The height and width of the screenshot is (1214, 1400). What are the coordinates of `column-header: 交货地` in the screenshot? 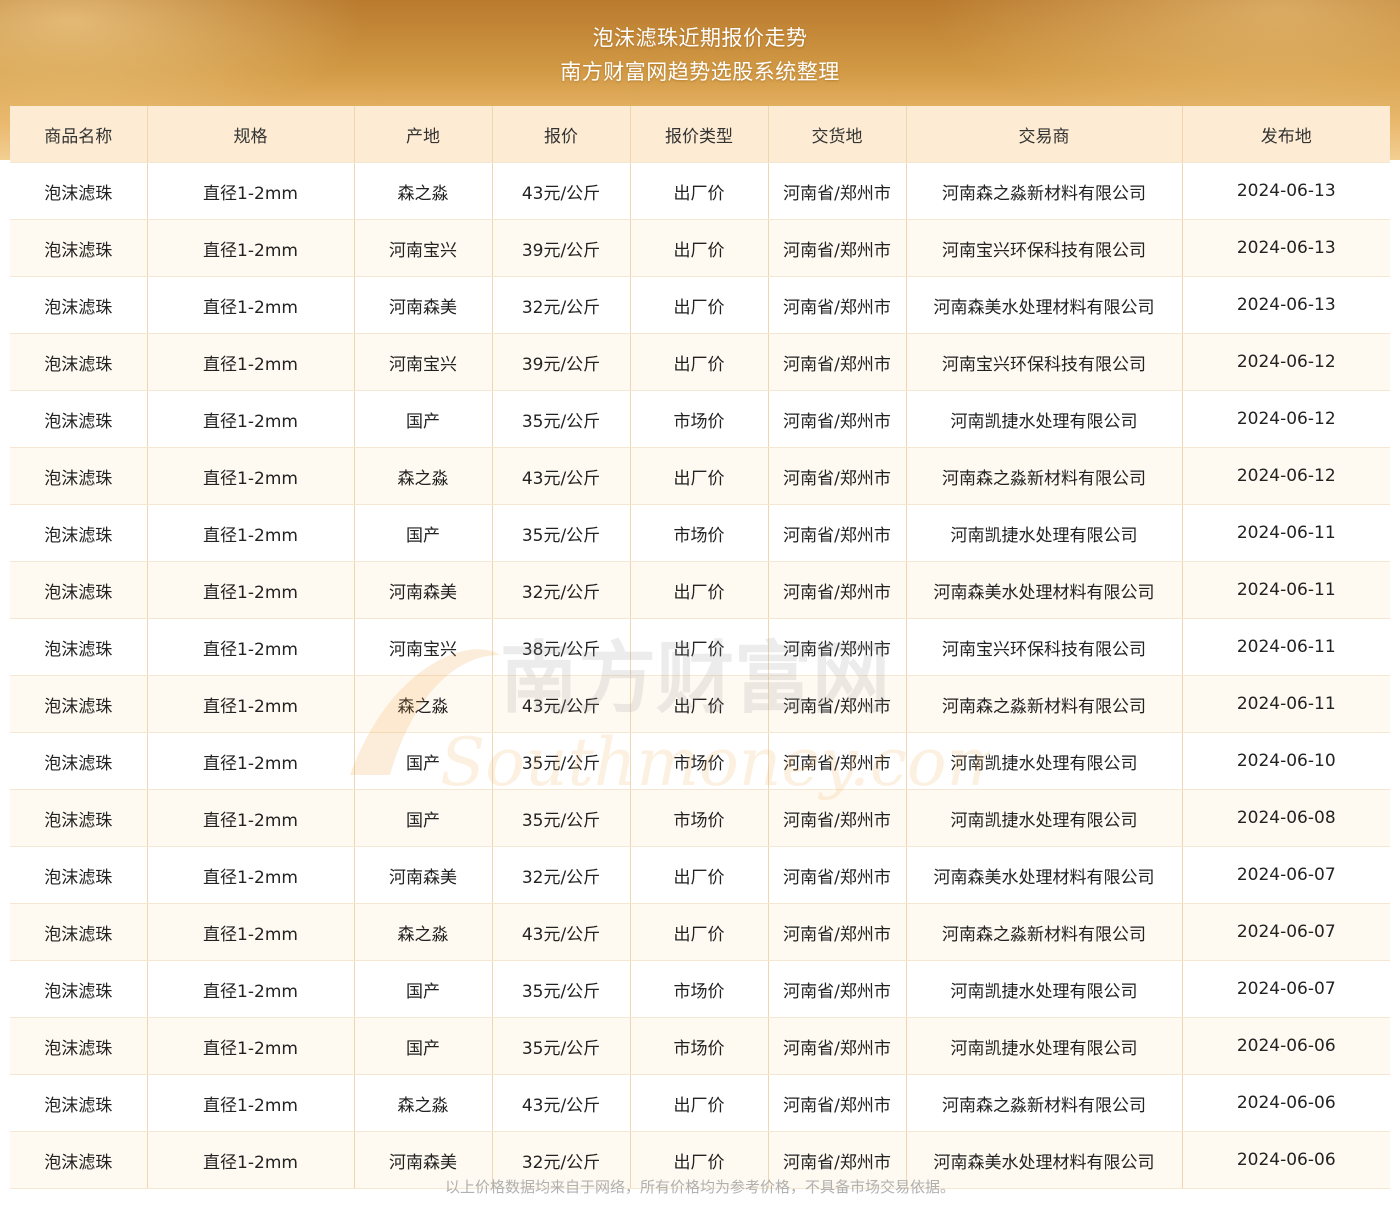 It's located at (837, 134).